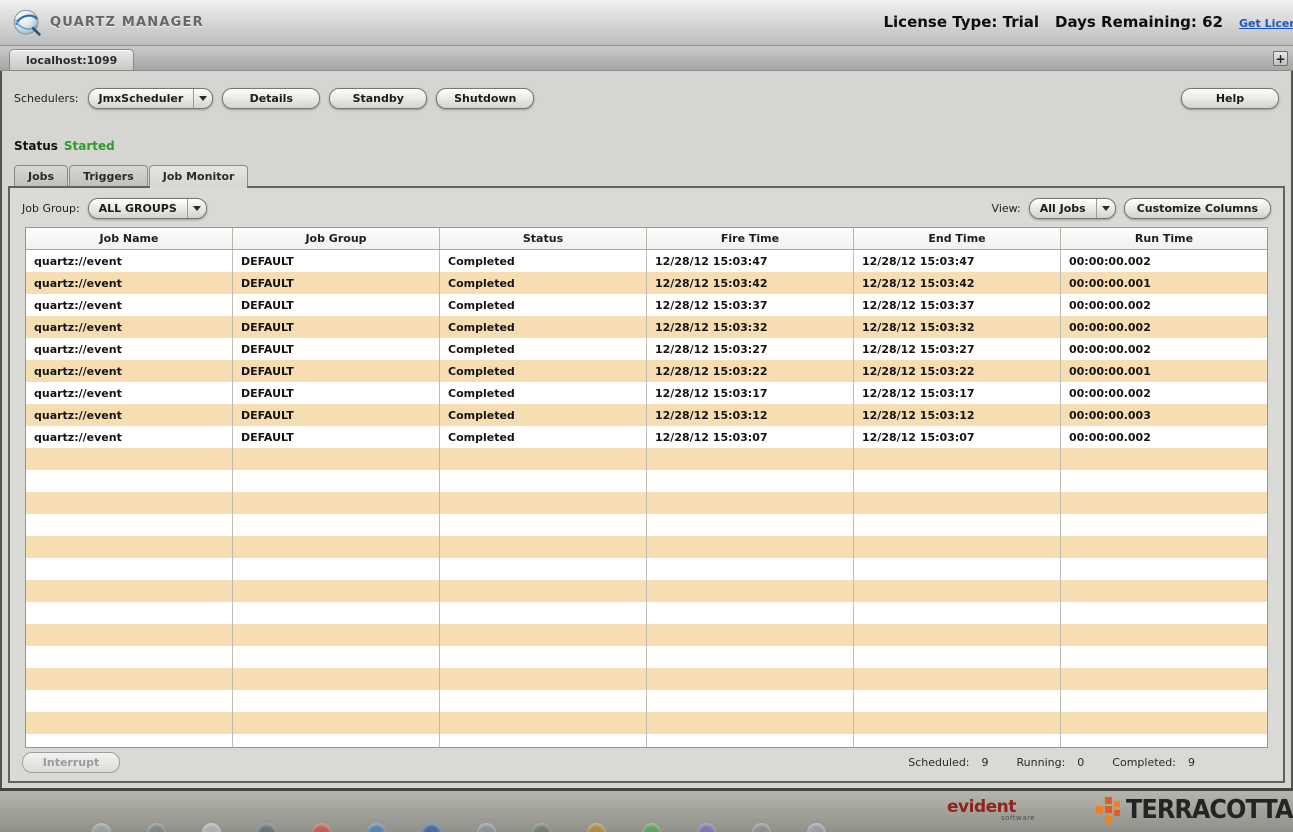  Describe the element at coordinates (1230, 98) in the screenshot. I see `help-button: Help` at that location.